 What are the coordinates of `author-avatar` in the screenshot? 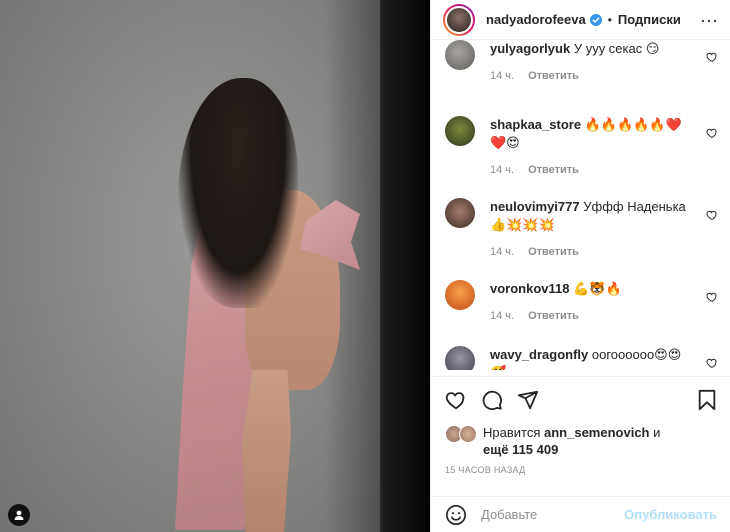 It's located at (459, 19).